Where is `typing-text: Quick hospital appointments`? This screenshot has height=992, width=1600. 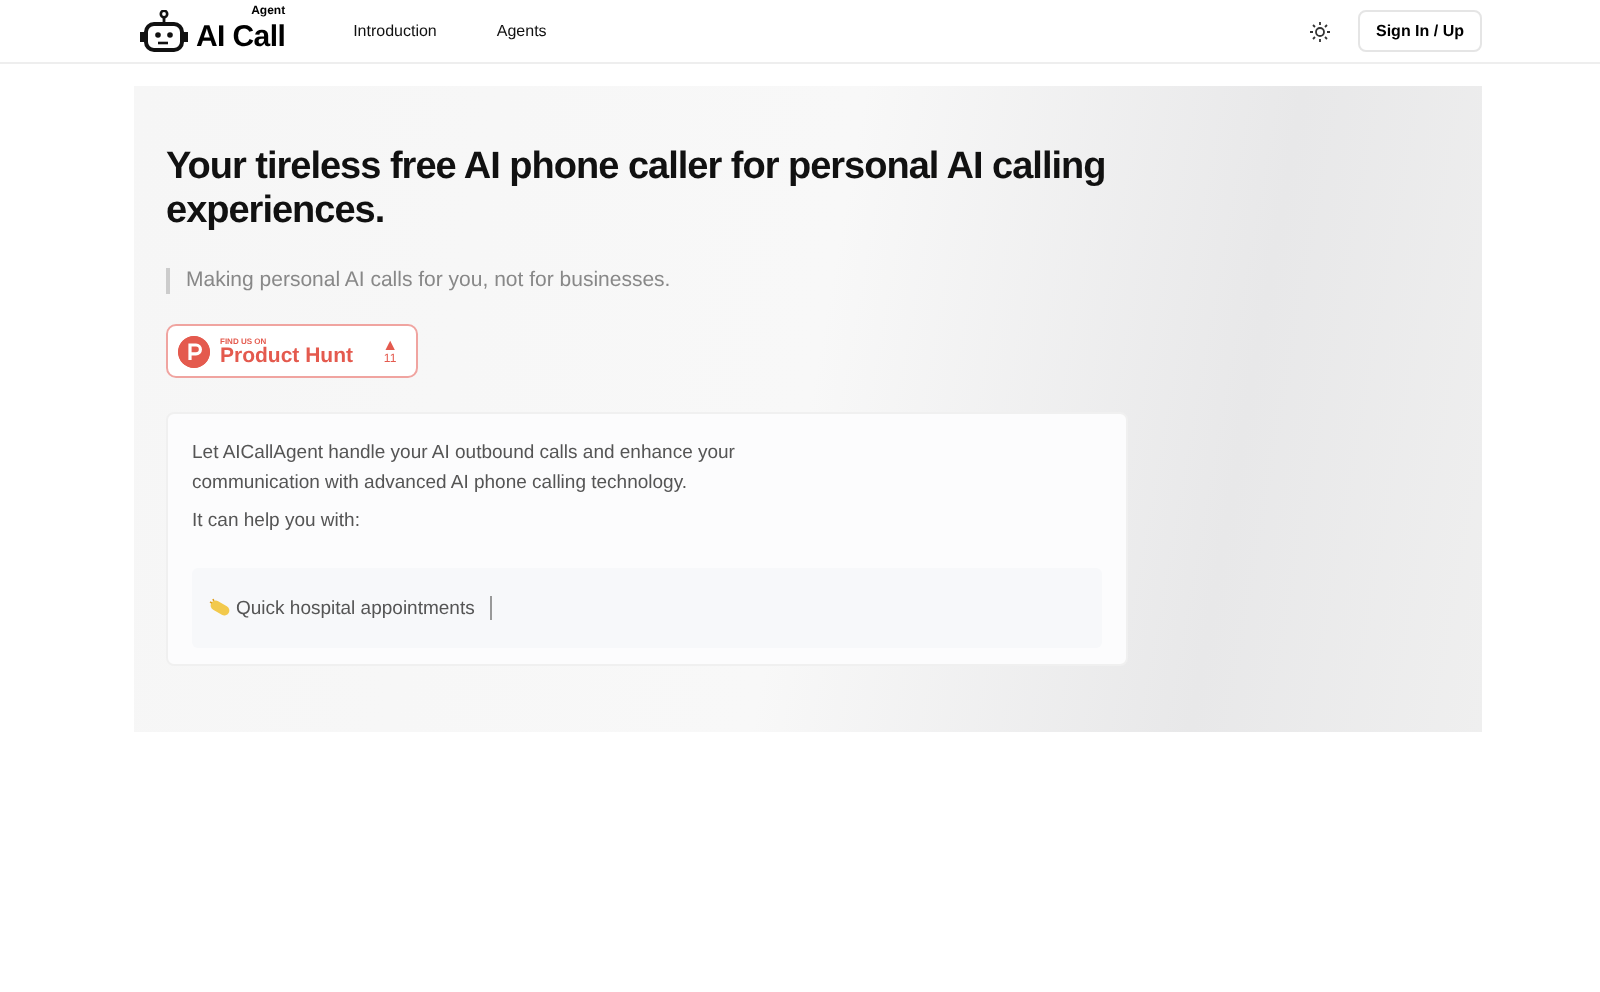 typing-text: Quick hospital appointments is located at coordinates (355, 608).